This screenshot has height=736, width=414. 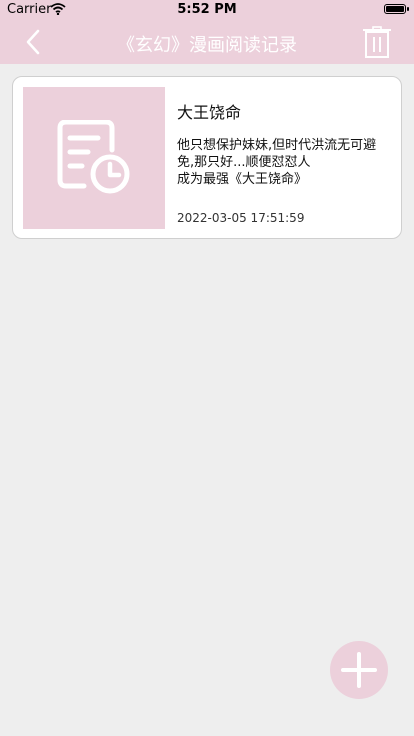 I want to click on battery-icon, so click(x=396, y=9).